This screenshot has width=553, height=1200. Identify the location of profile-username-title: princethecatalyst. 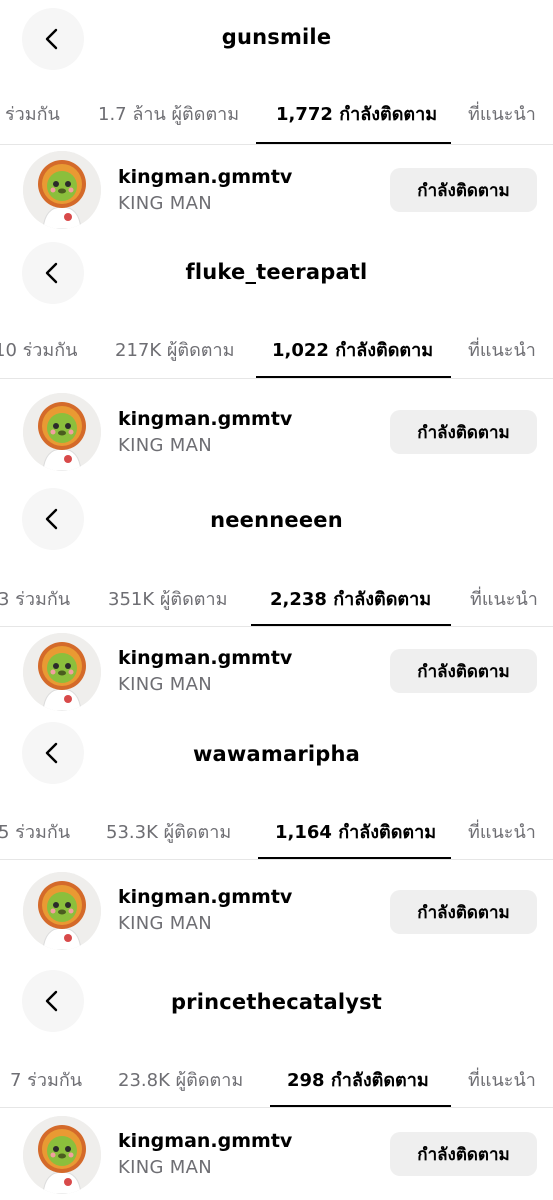
(276, 1002).